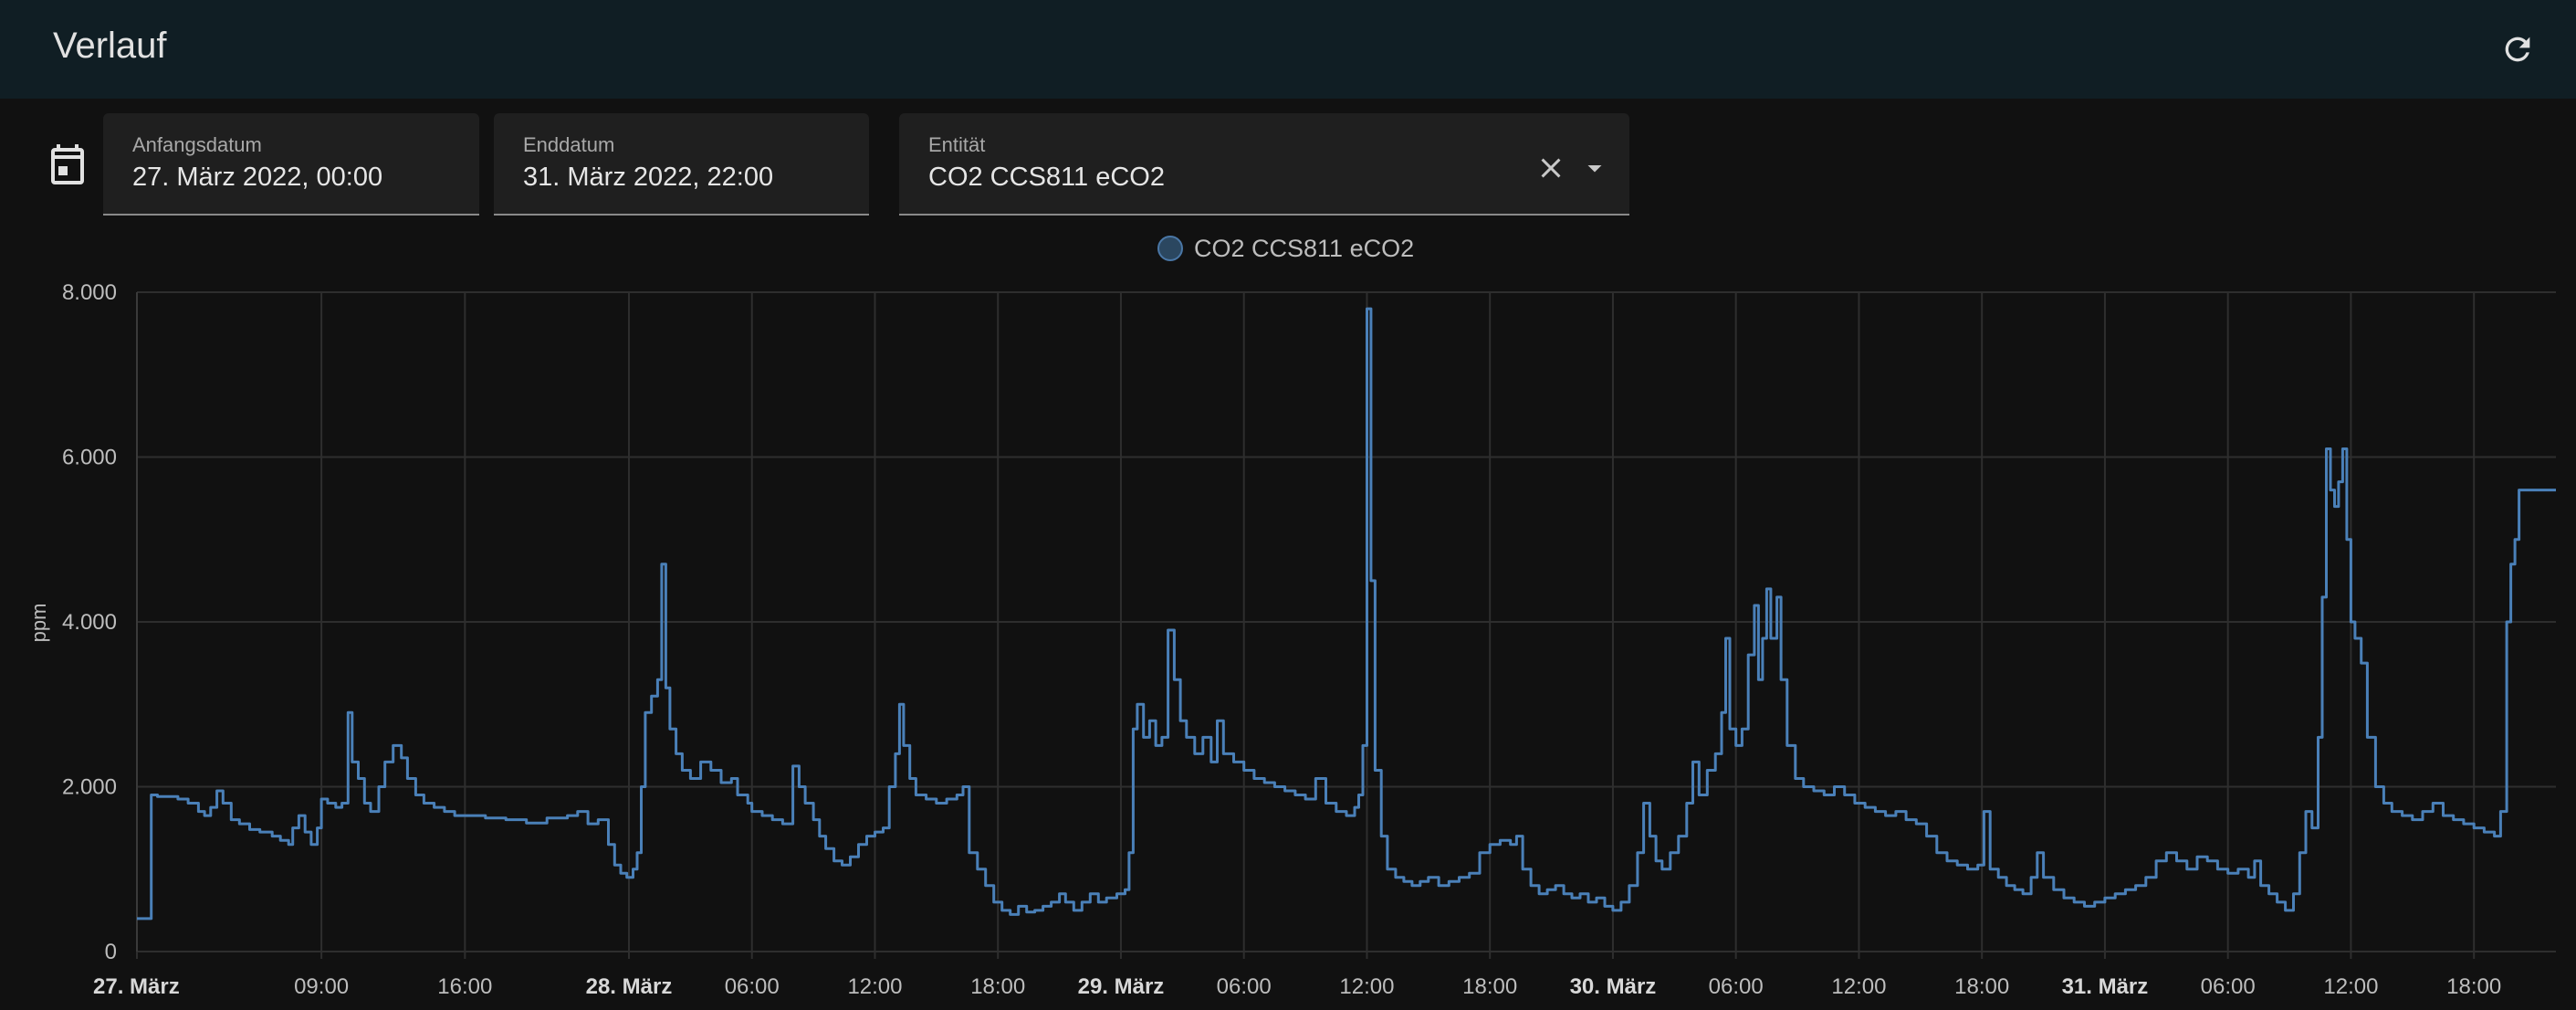  I want to click on y-tick-label: 4.000, so click(89, 623).